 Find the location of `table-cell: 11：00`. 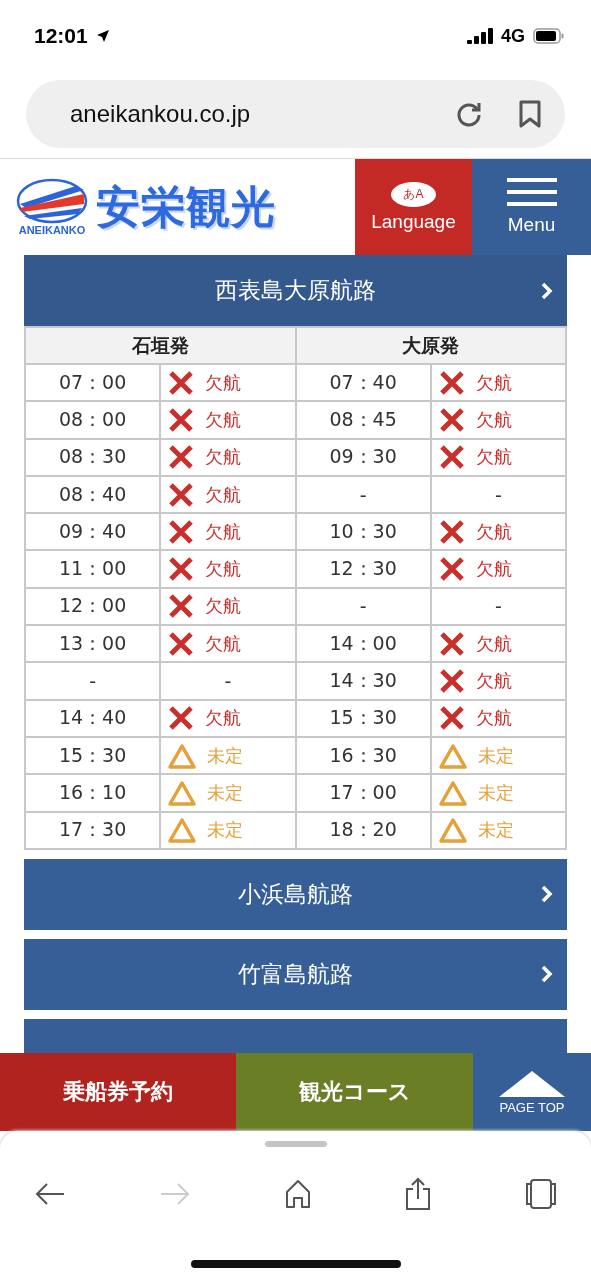

table-cell: 11：00 is located at coordinates (93, 569).